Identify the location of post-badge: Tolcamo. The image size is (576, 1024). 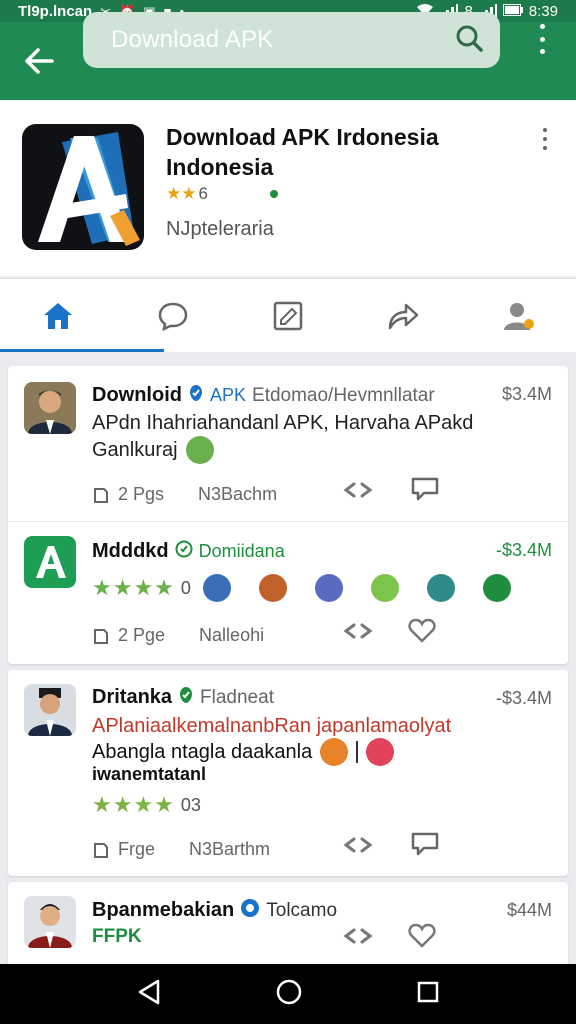
(302, 910).